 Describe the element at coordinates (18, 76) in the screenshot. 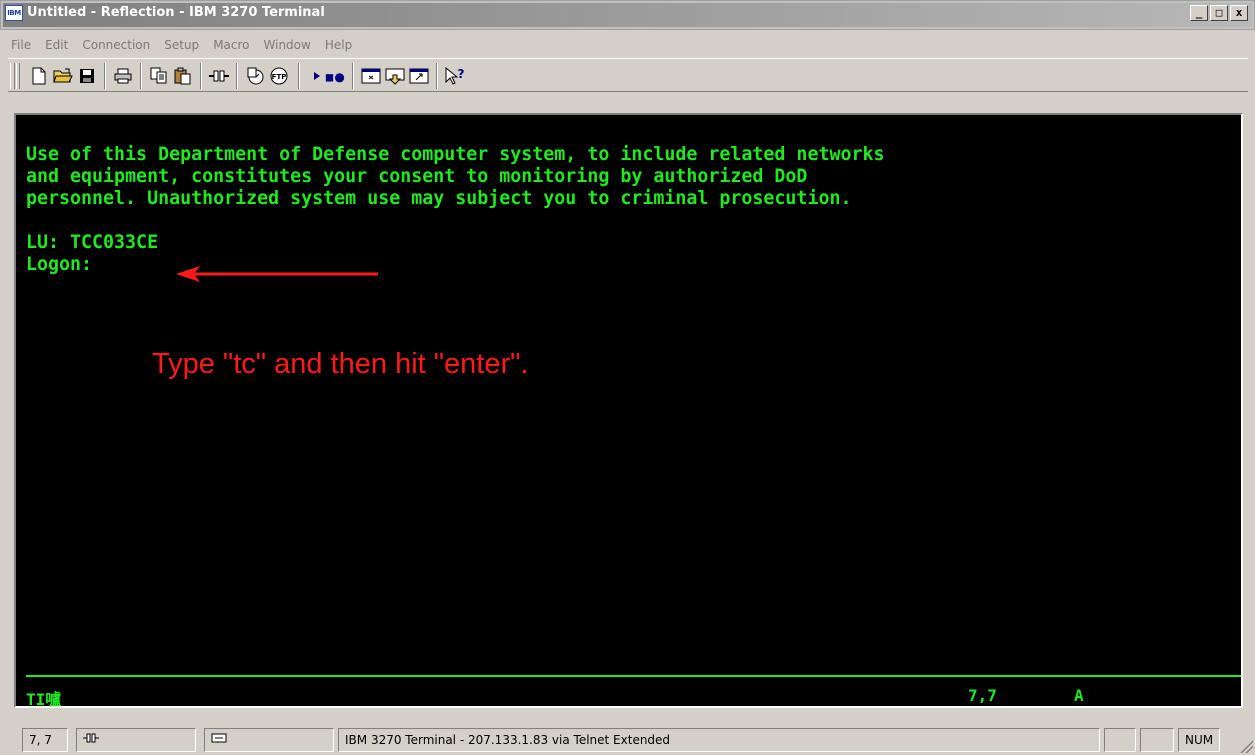

I see `toolbar-grip-secondary` at that location.